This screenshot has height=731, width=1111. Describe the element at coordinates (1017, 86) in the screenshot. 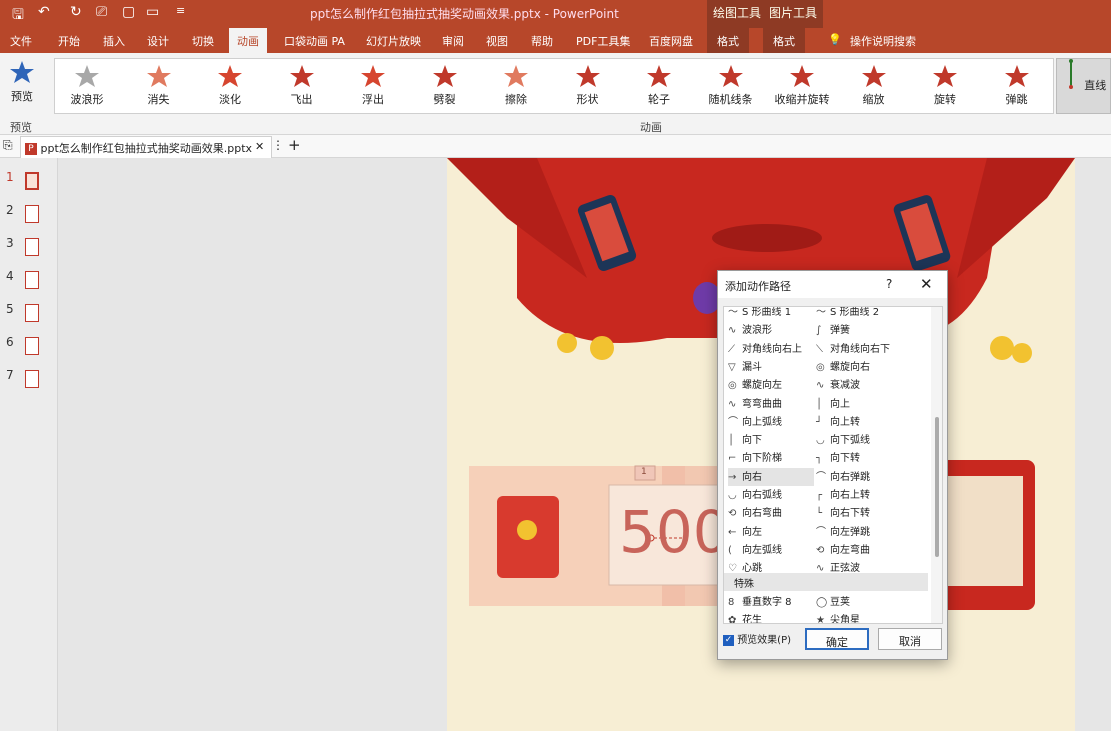

I see `anim-bounce: 弹跳` at that location.